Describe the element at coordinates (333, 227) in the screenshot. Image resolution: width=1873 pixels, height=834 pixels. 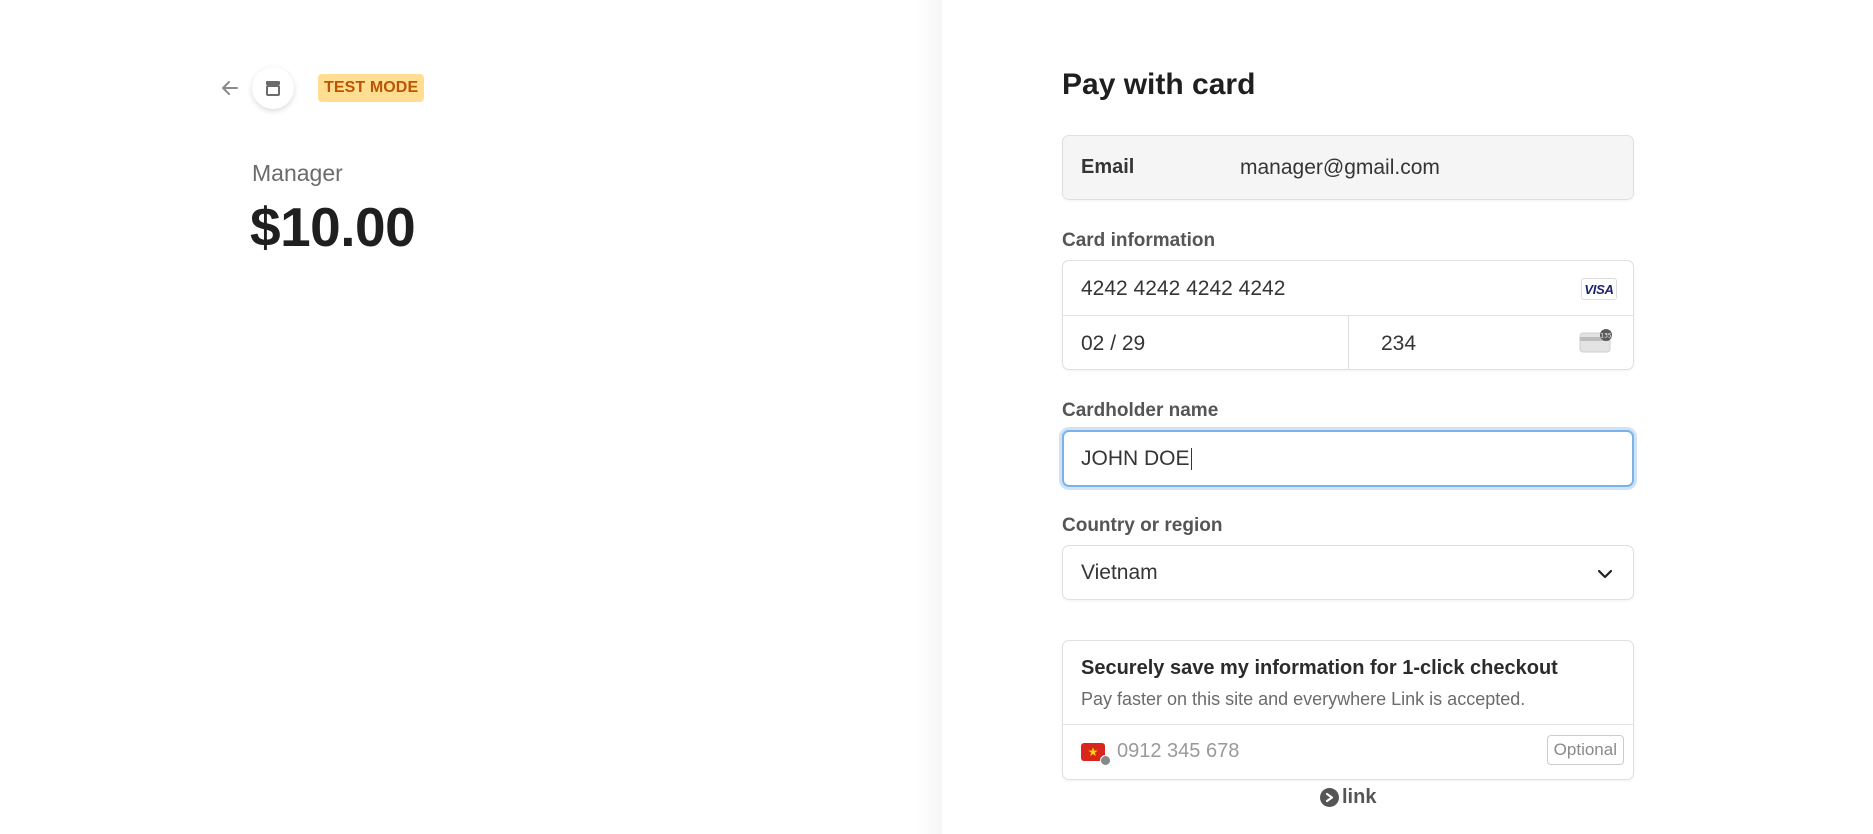
I see `product-price: $10.00` at that location.